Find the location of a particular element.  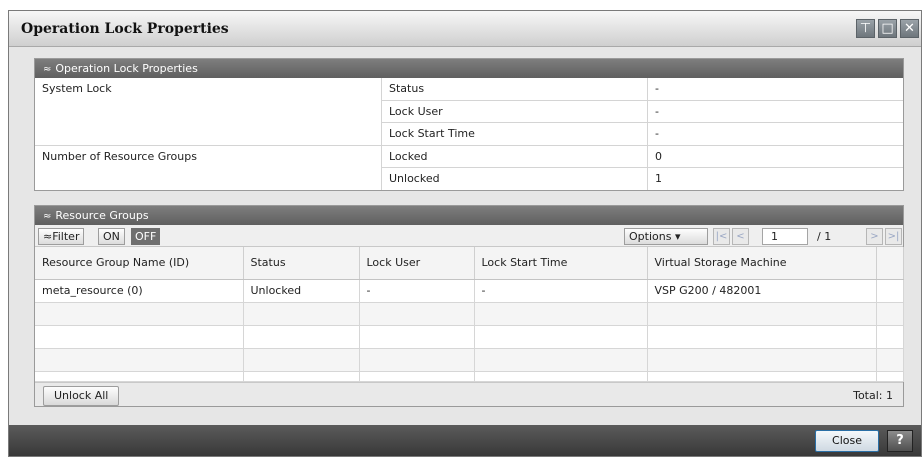

prop-label-locked: Locked is located at coordinates (514, 157).